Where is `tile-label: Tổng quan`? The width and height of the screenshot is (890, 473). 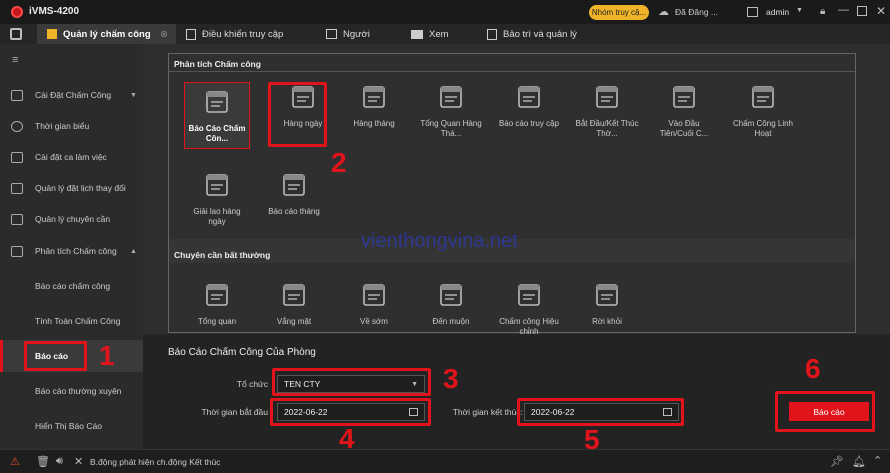
tile-label: Tổng quan is located at coordinates (217, 321).